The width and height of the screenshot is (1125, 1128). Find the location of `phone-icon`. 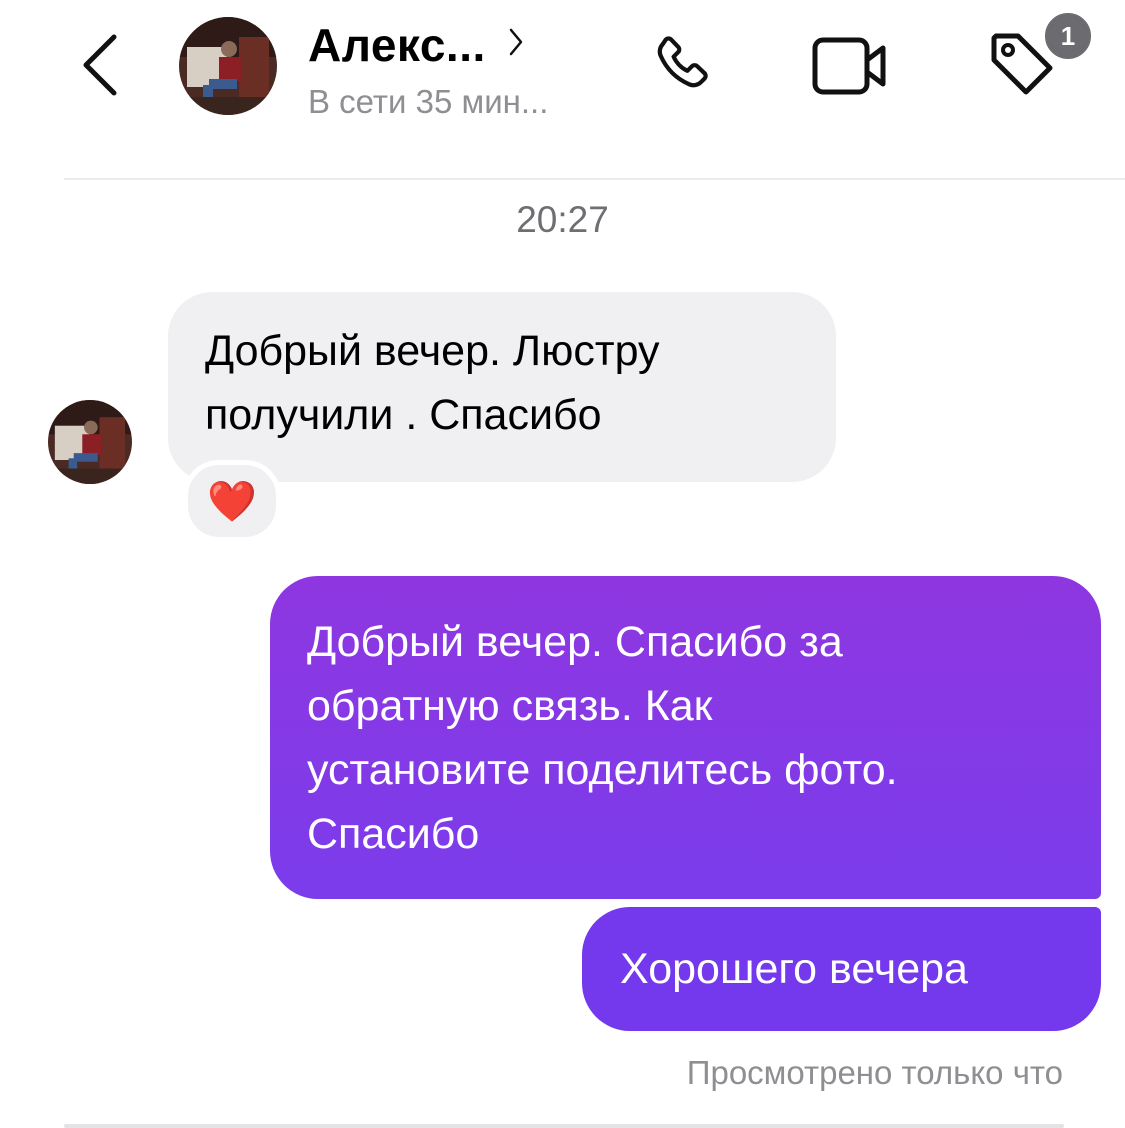

phone-icon is located at coordinates (682, 62).